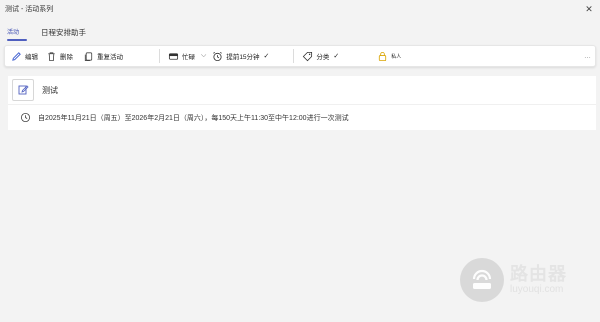 Image resolution: width=600 pixels, height=322 pixels. What do you see at coordinates (204, 55) in the screenshot?
I see `chevron-down-icon: ⌵` at bounding box center [204, 55].